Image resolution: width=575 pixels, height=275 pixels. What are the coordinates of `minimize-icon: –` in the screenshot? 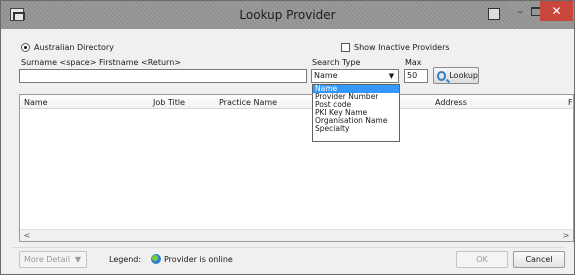 It's located at (520, 15).